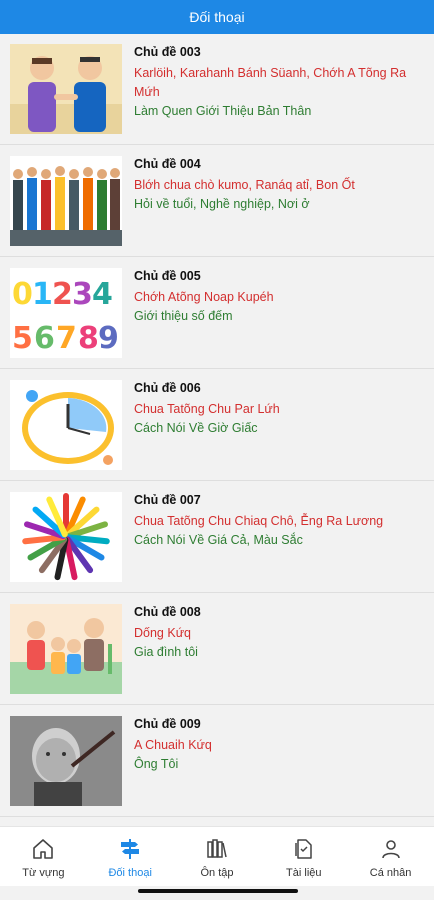 The height and width of the screenshot is (900, 434). I want to click on topic-title: Chủ đề 003, so click(167, 52).